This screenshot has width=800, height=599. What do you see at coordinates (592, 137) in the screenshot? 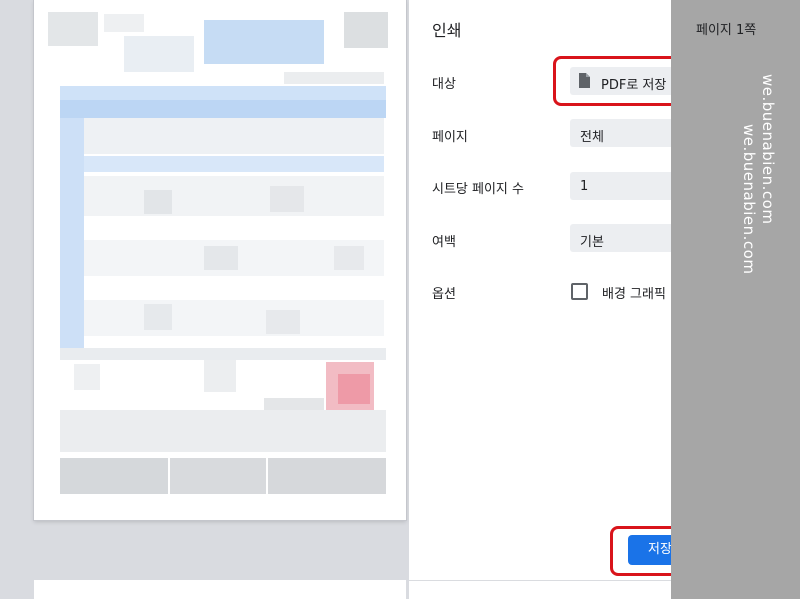
I see `pages-value: 전체` at bounding box center [592, 137].